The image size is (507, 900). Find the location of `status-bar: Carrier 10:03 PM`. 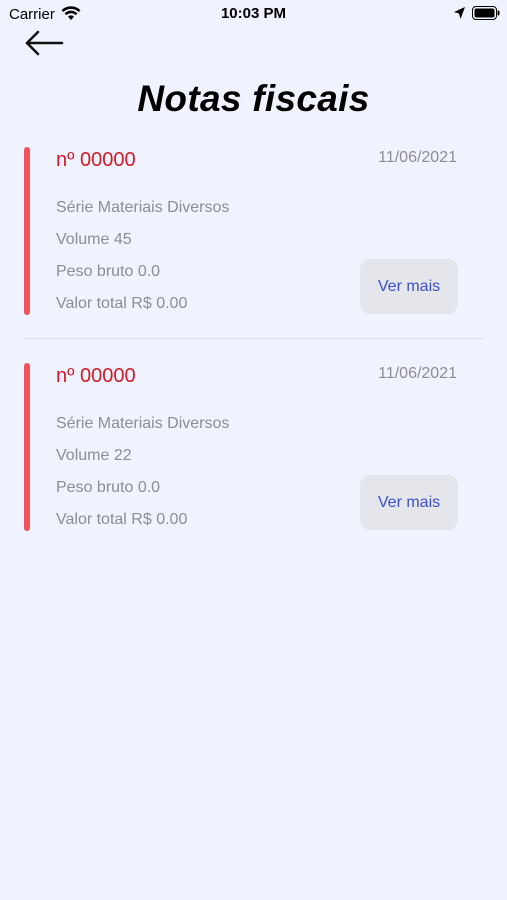

status-bar: Carrier 10:03 PM is located at coordinates (253, 14).